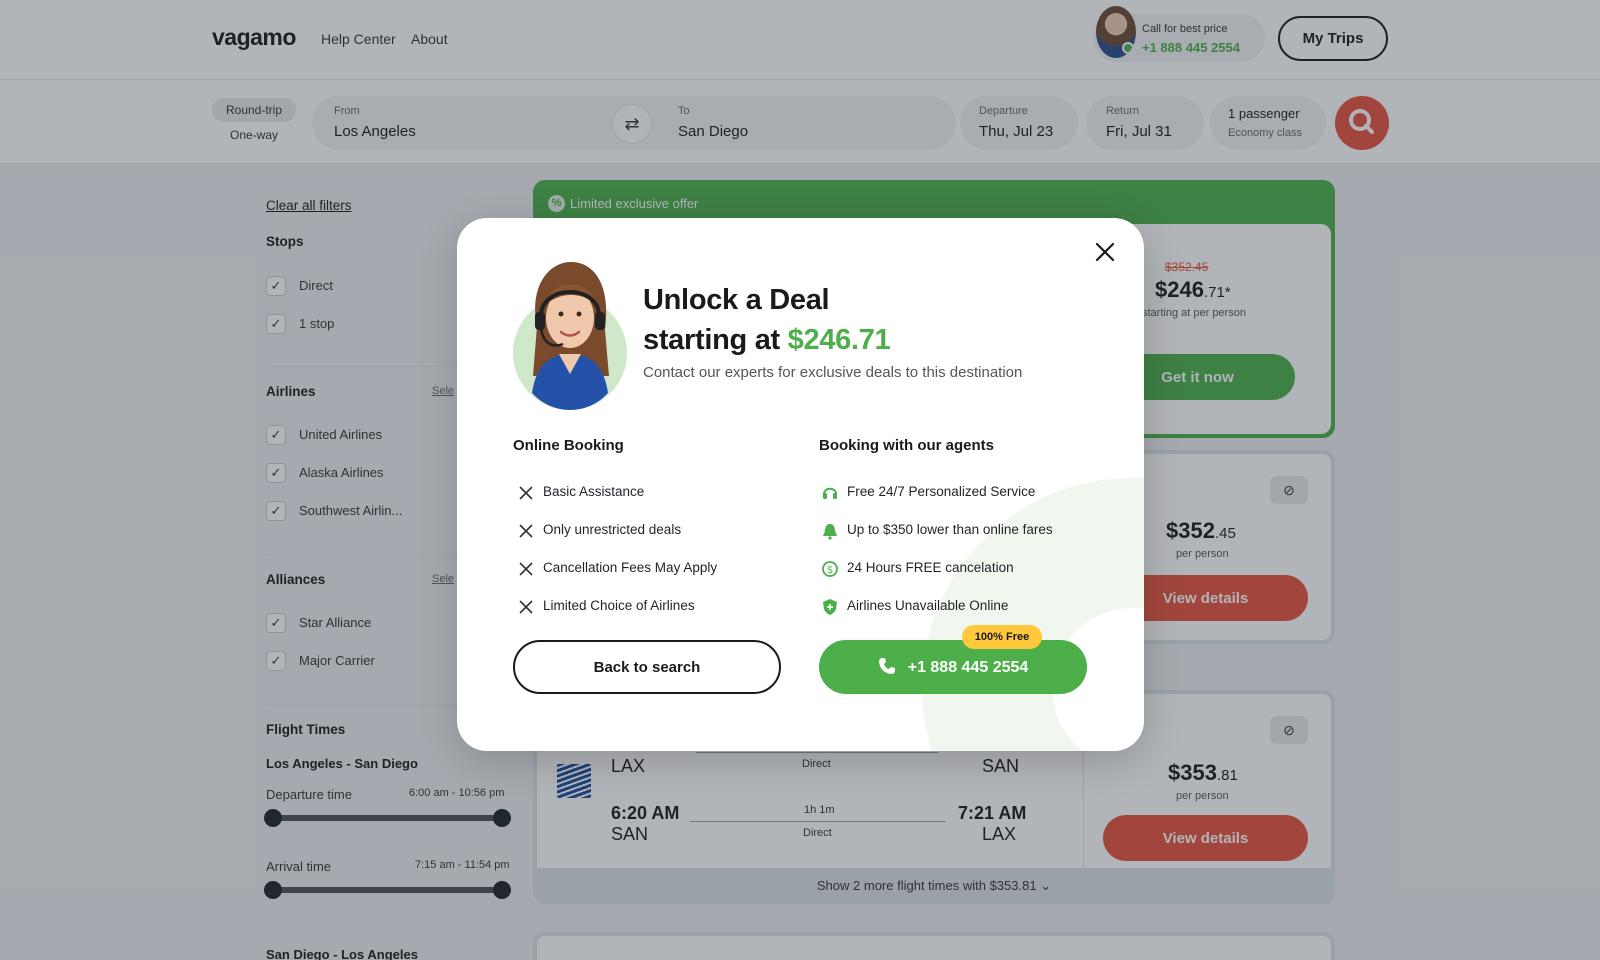 The height and width of the screenshot is (960, 1600). I want to click on online-item: Cancellation Fees May Apply, so click(630, 567).